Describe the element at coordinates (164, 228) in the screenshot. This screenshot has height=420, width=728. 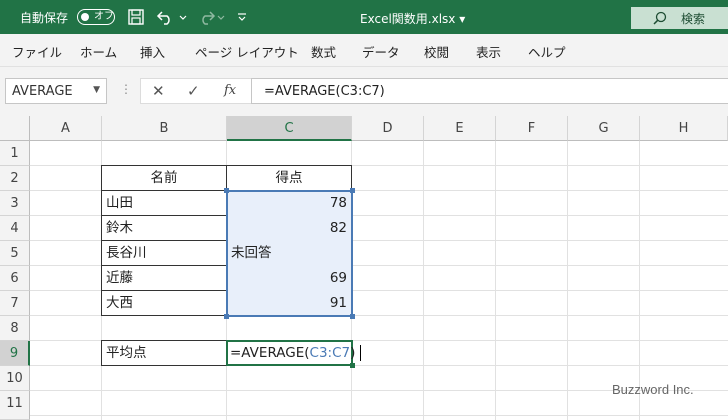
I see `cell-b4: 鈴木` at that location.